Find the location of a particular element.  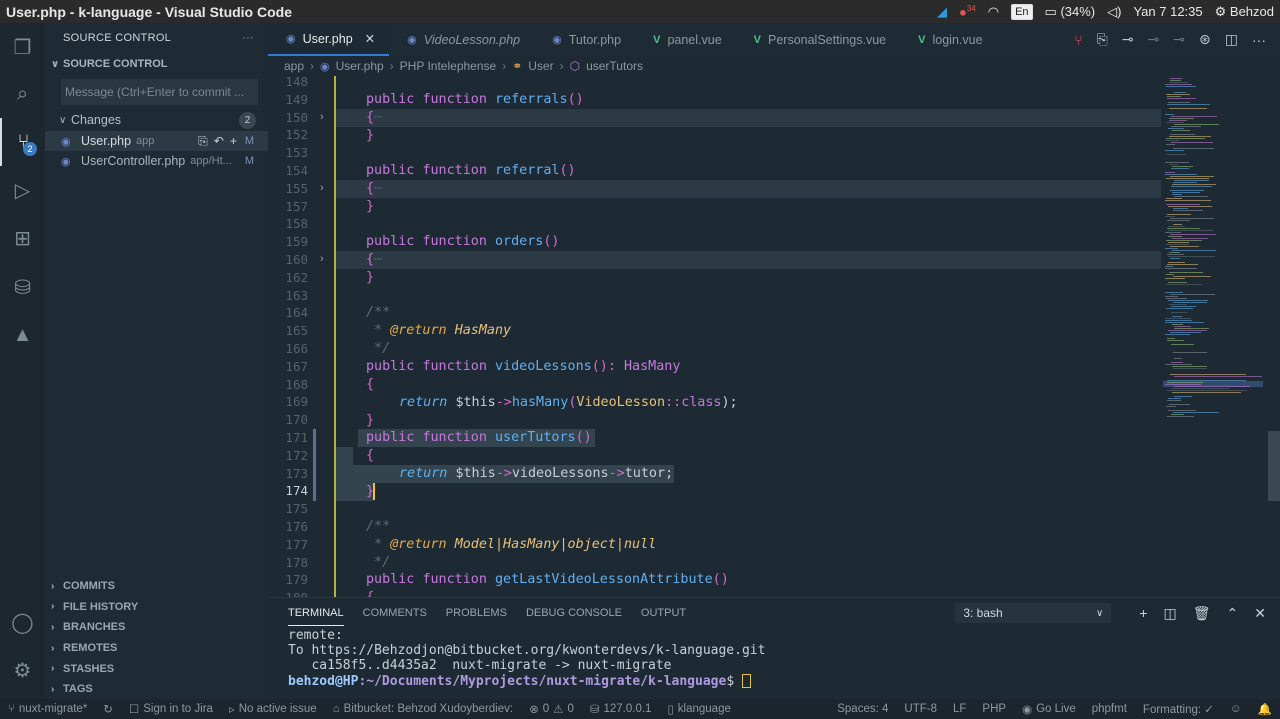

bell-icon: 🔔 is located at coordinates (1265, 709).